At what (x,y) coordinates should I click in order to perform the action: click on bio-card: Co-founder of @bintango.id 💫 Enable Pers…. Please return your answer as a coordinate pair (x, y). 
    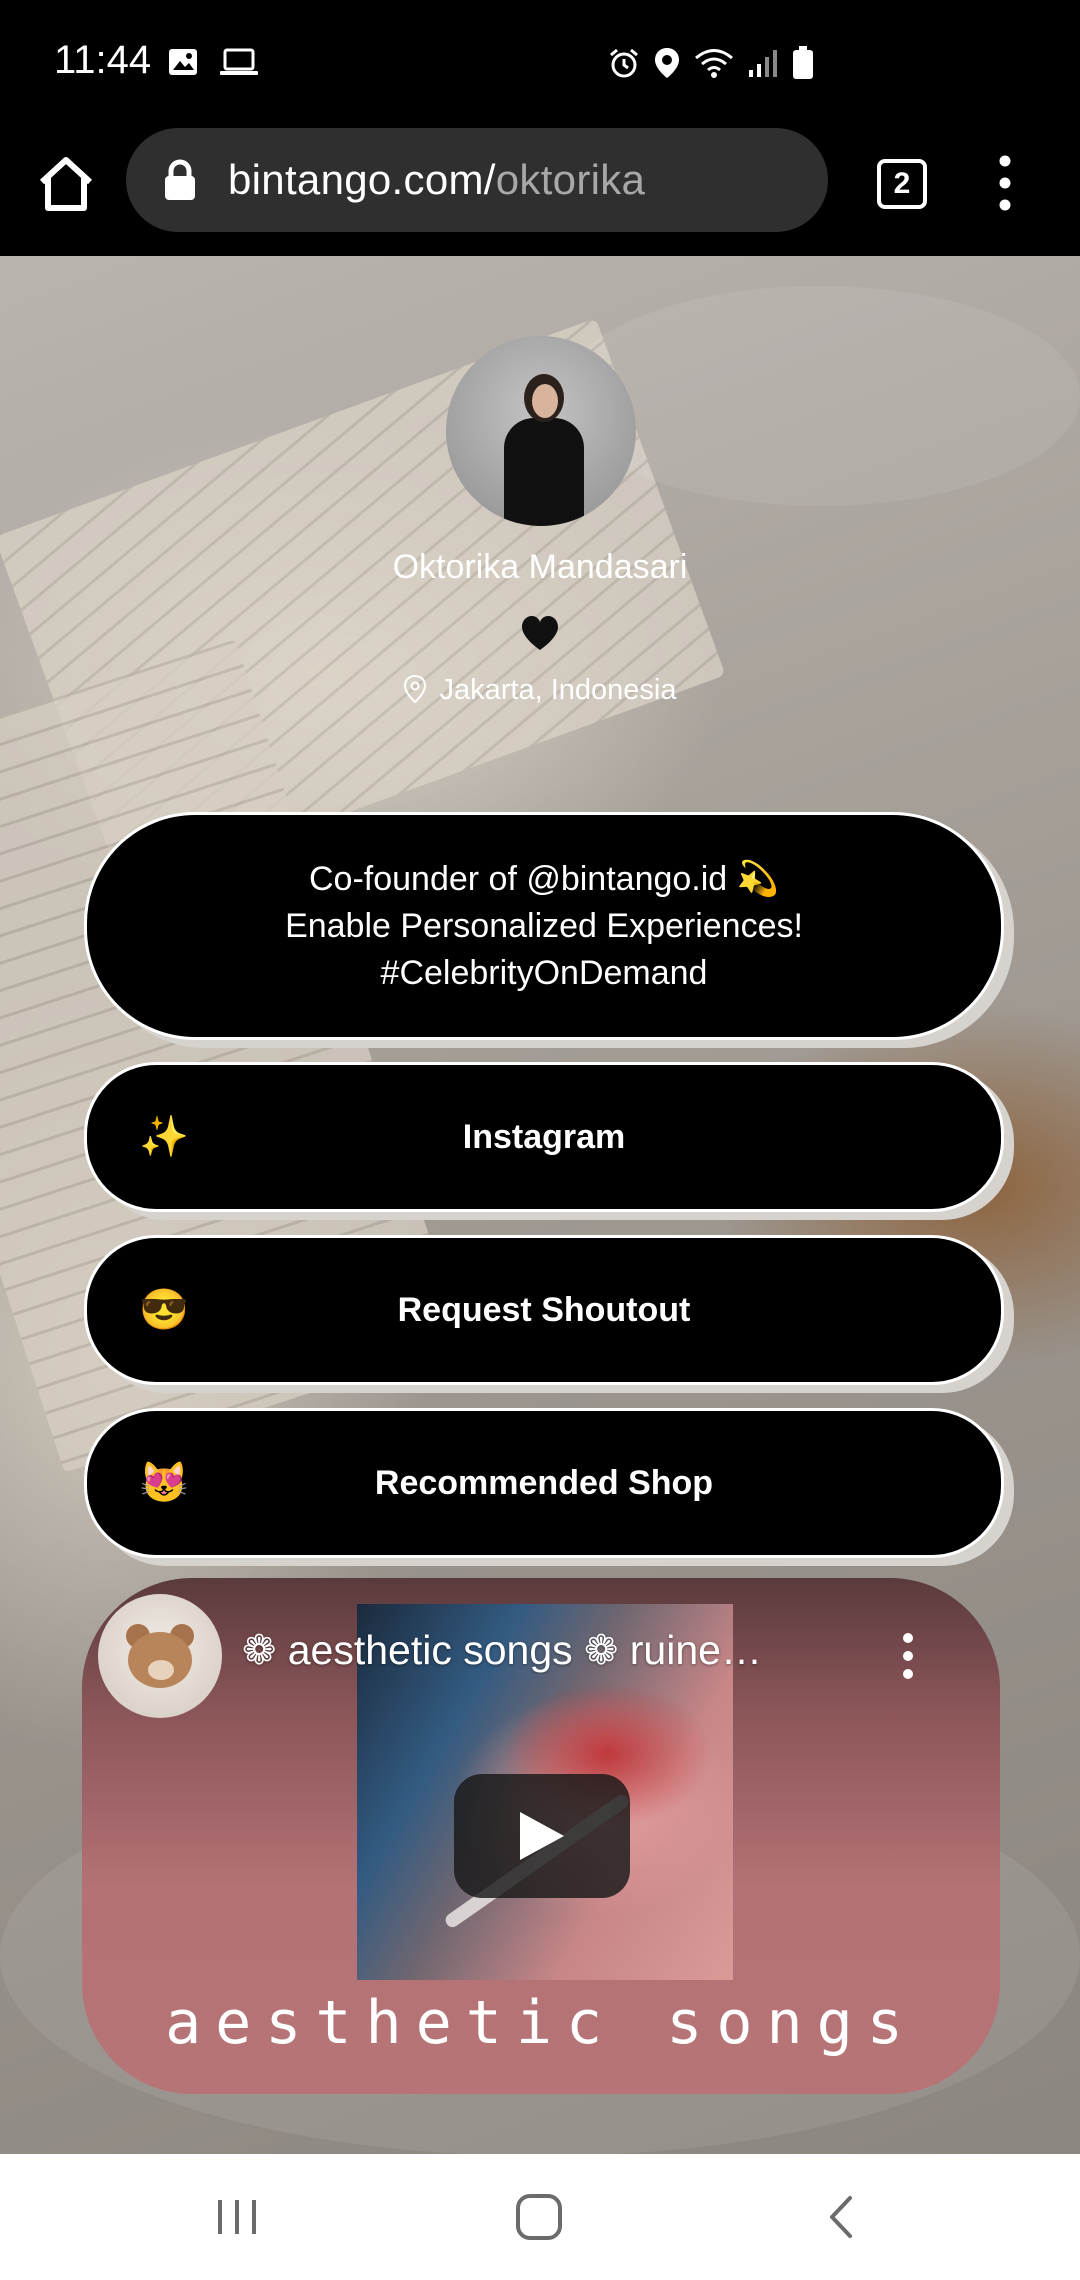
    Looking at the image, I should click on (544, 926).